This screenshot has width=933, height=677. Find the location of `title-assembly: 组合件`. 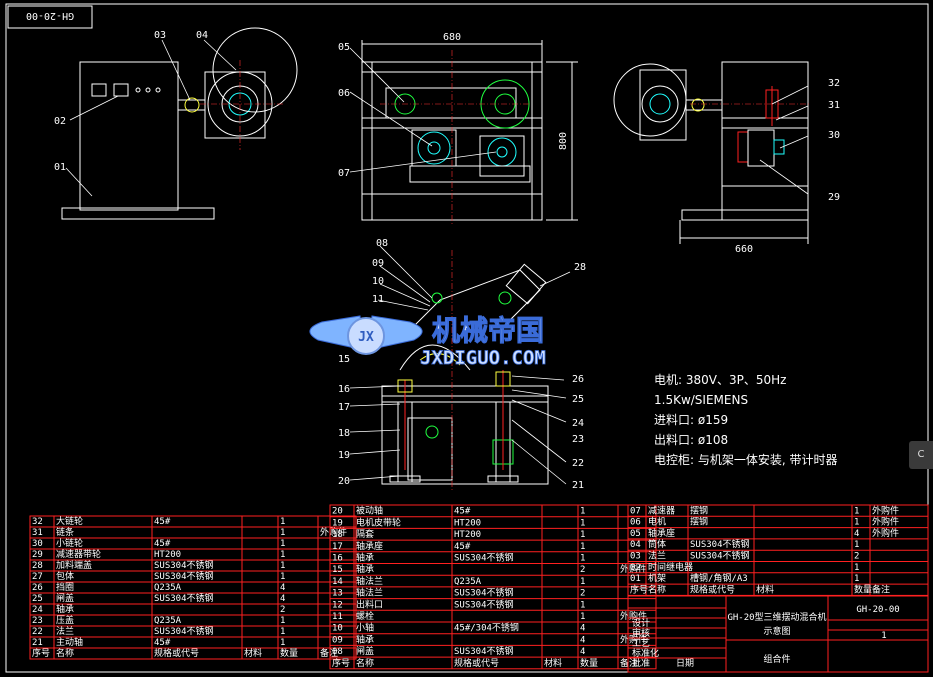

title-assembly: 组合件 is located at coordinates (776, 659).